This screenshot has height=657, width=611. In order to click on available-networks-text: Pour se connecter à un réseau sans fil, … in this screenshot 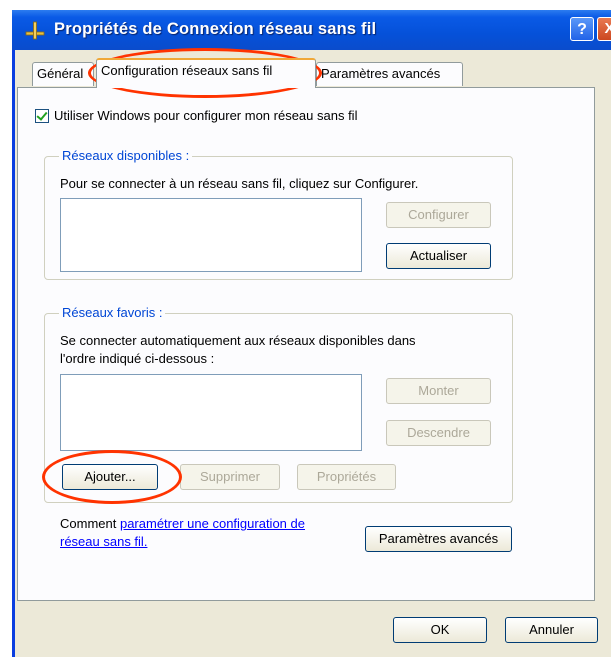, I will do `click(239, 183)`.